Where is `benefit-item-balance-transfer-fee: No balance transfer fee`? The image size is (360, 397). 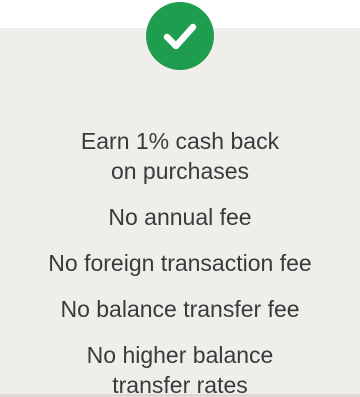
benefit-item-balance-transfer-fee: No balance transfer fee is located at coordinates (180, 309).